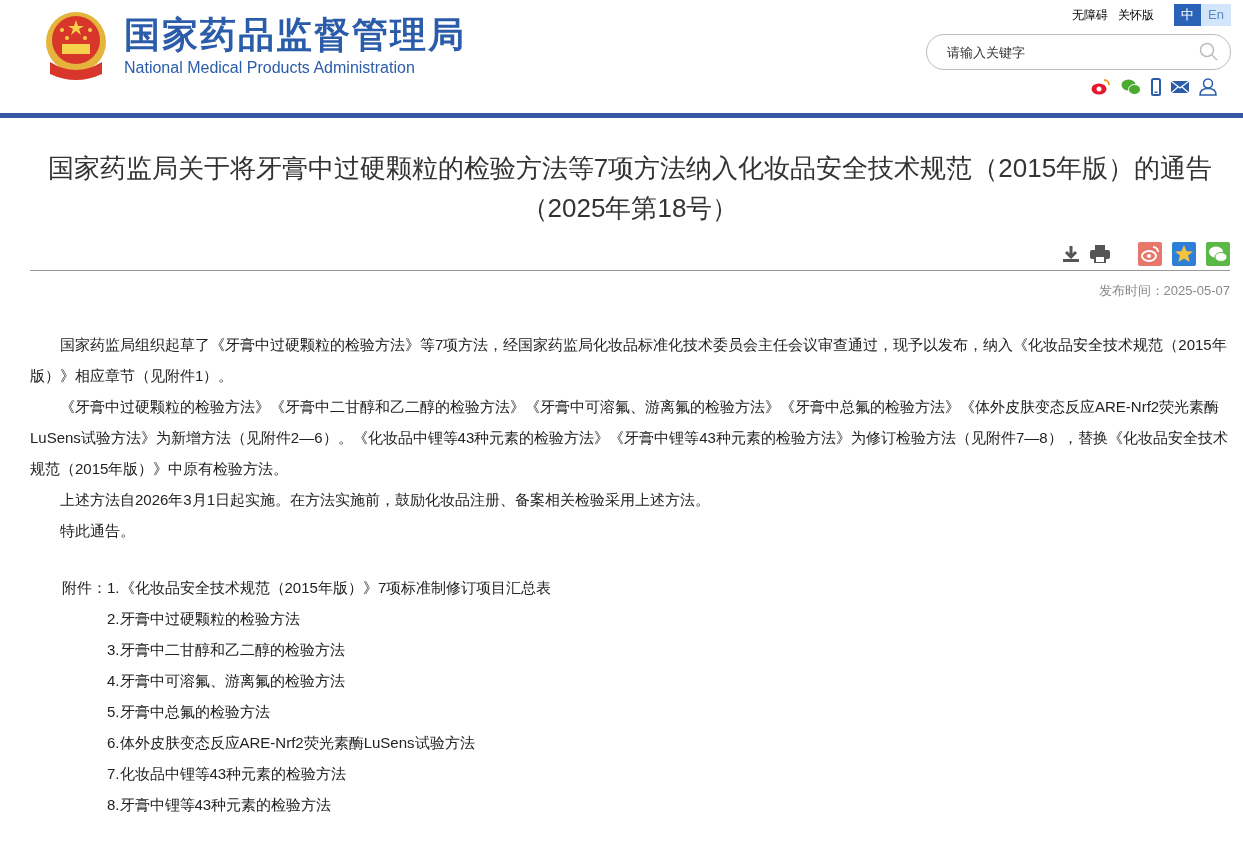  I want to click on paragraph: 上述方法自2026年3月1日起实施。在方法实施前，鼓励化妆品注册、备案相关检验采用上述方法。, so click(385, 499).